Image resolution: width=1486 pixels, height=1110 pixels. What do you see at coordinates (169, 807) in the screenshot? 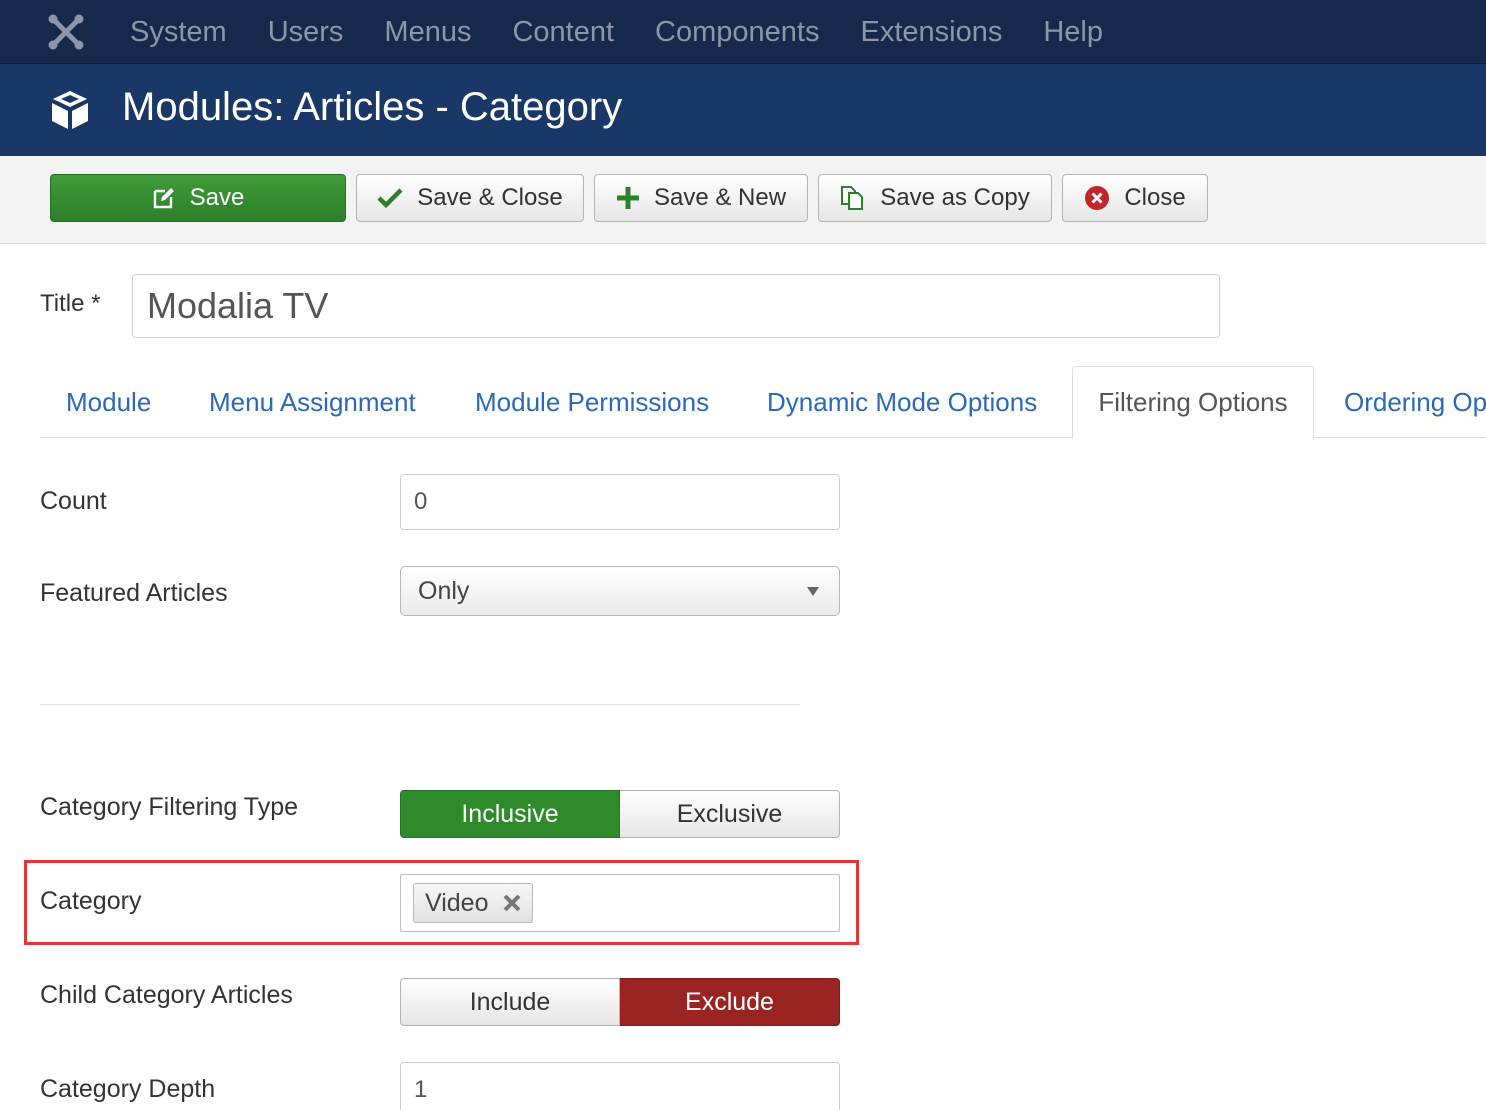
I see `category-filtering-type-label: Category Filtering Type` at bounding box center [169, 807].